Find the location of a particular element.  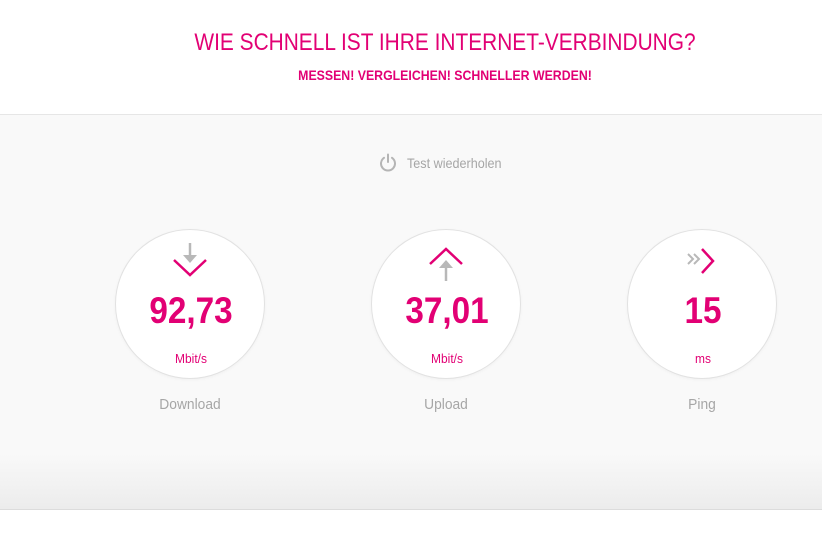

download-unit: Mbit/s is located at coordinates (191, 358).